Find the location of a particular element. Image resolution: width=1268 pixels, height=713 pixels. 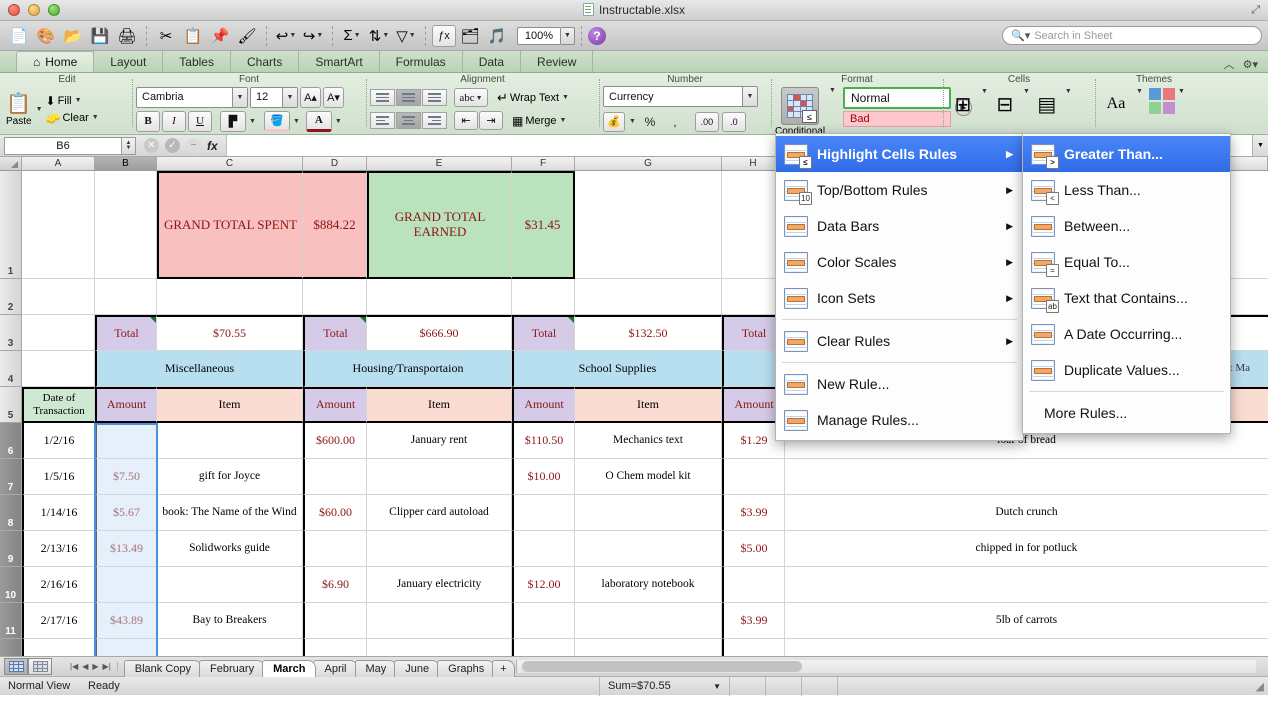

sheet-tab-blank-copy: Blank Copy is located at coordinates (163, 668).